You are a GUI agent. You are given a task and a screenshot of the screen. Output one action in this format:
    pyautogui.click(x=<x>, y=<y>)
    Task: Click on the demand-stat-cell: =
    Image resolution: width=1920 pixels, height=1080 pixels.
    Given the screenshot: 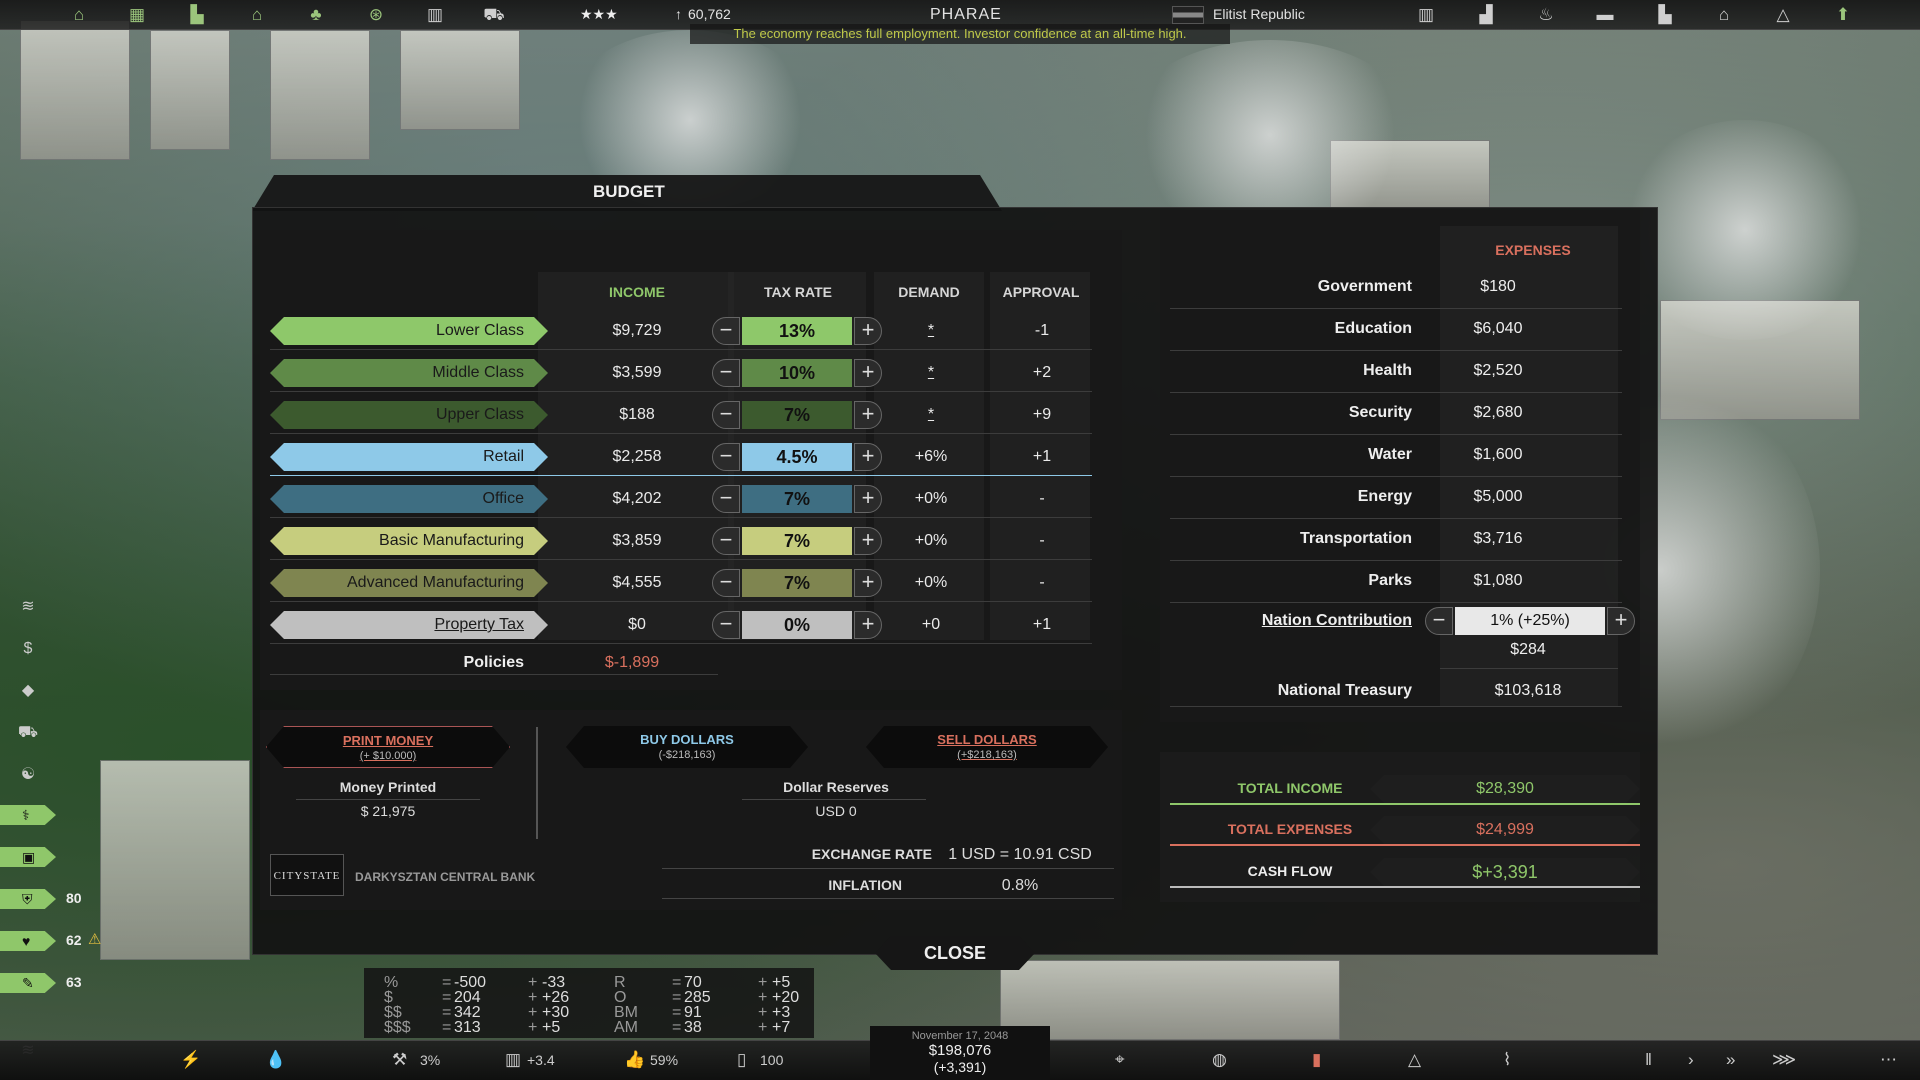 What is the action you would take?
    pyautogui.click(x=447, y=1027)
    